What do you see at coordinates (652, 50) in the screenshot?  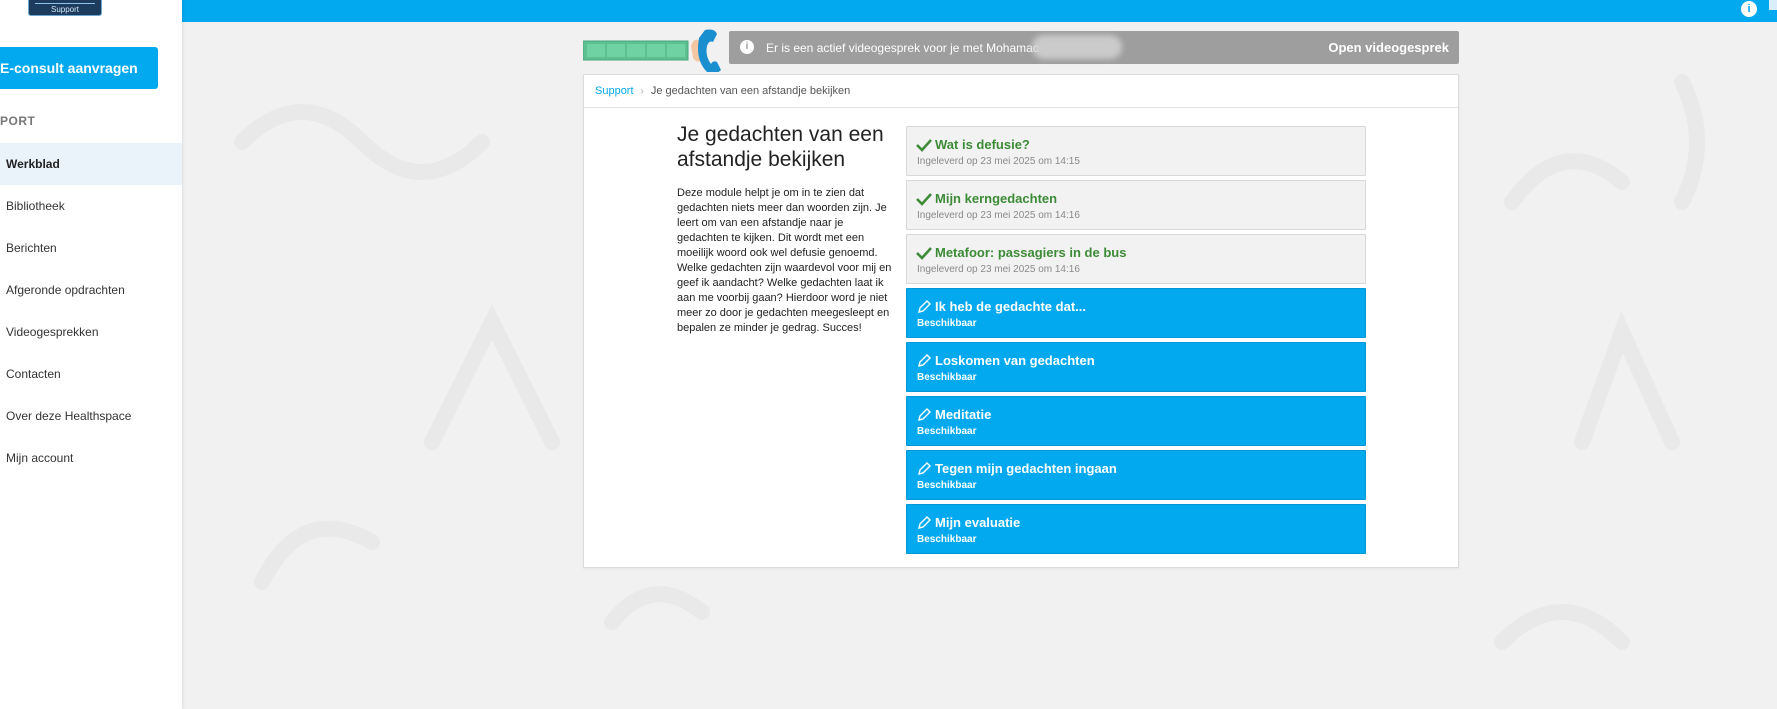 I see `video-call-icon` at bounding box center [652, 50].